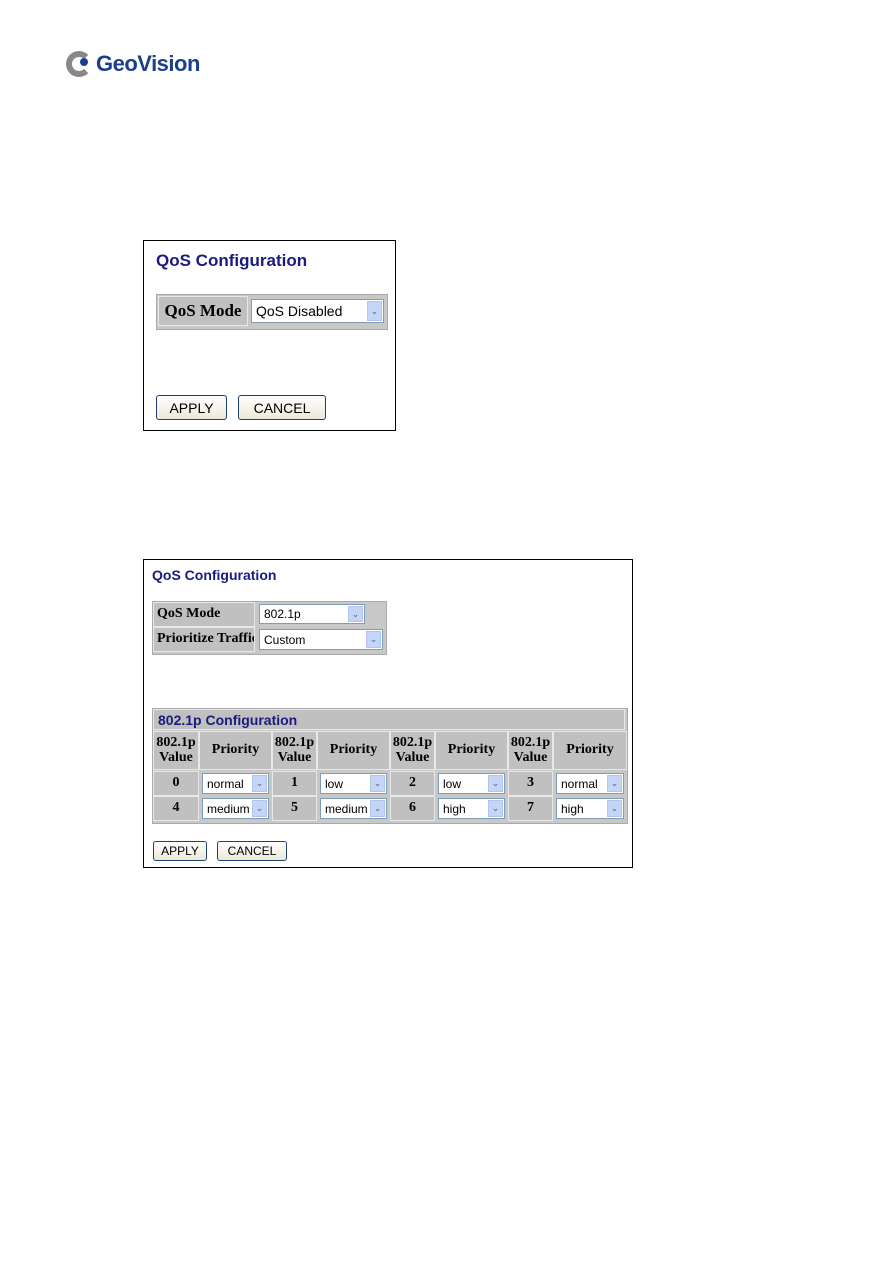 The width and height of the screenshot is (893, 1263). I want to click on qos-mode-value: 802.1p, so click(282, 614).